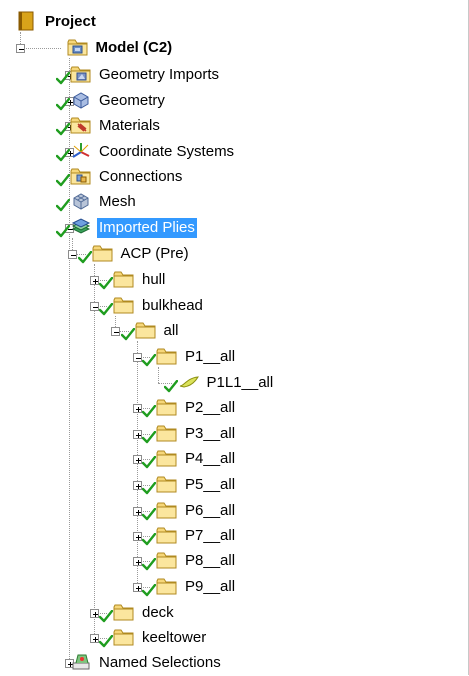 Image resolution: width=469 pixels, height=676 pixels. Describe the element at coordinates (166, 152) in the screenshot. I see `tree-node-label: Coordinate Systems` at that location.